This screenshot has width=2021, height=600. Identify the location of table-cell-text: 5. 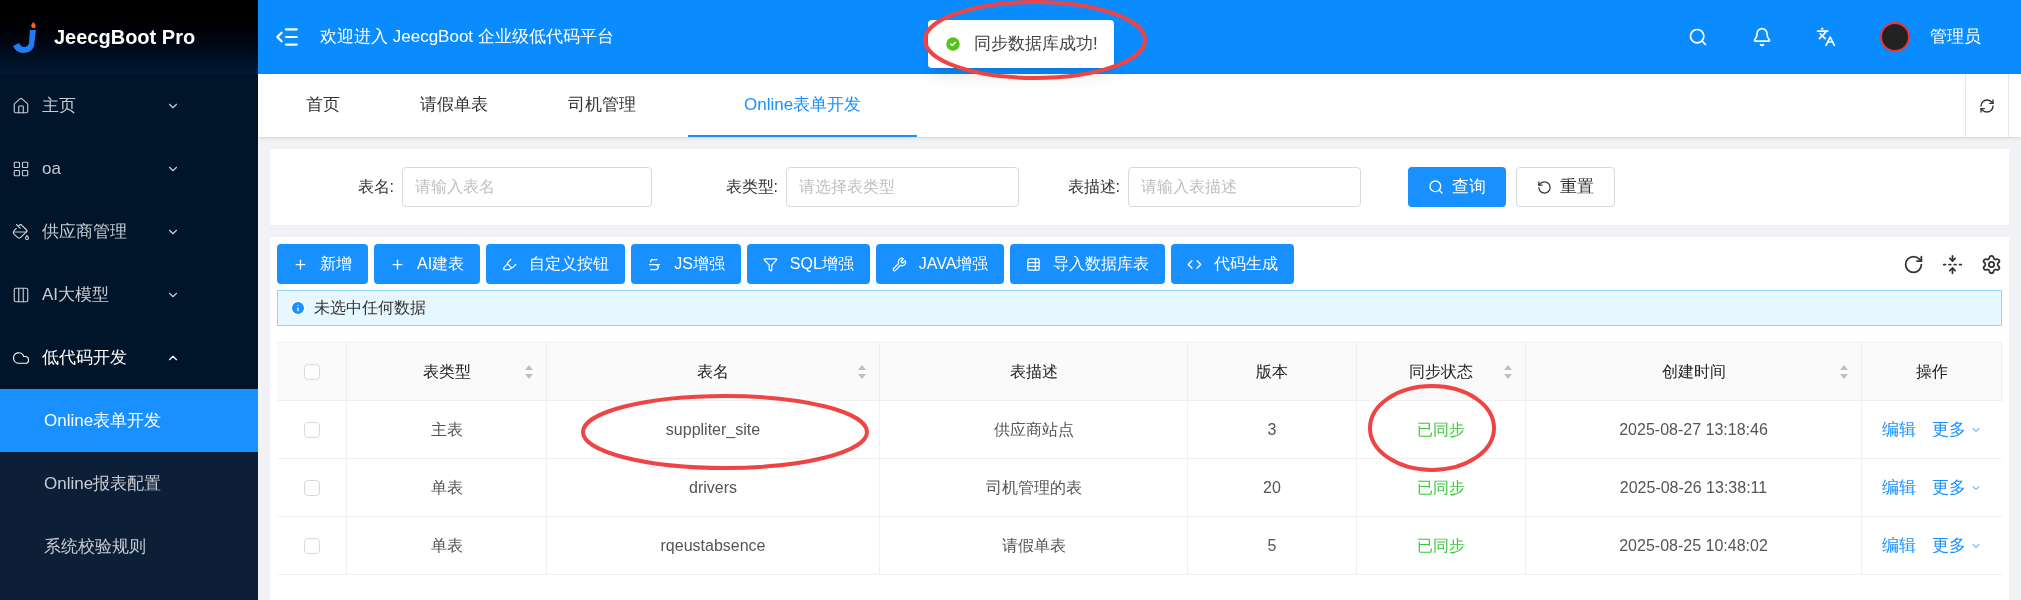
(1272, 545).